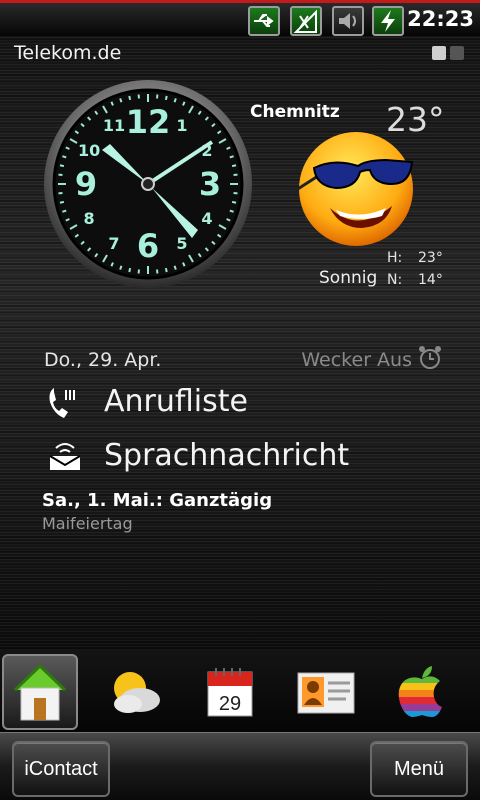 Image resolution: width=480 pixels, height=800 pixels. What do you see at coordinates (176, 401) in the screenshot?
I see `call-log-label: Anrufliste` at bounding box center [176, 401].